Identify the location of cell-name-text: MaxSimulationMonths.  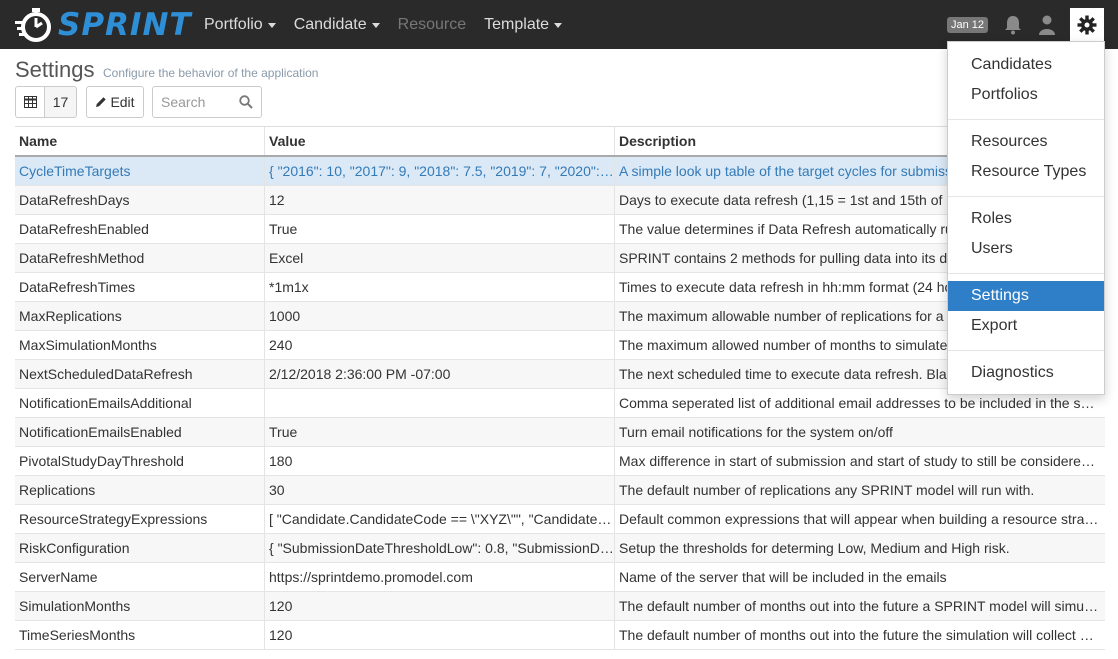
(88, 345).